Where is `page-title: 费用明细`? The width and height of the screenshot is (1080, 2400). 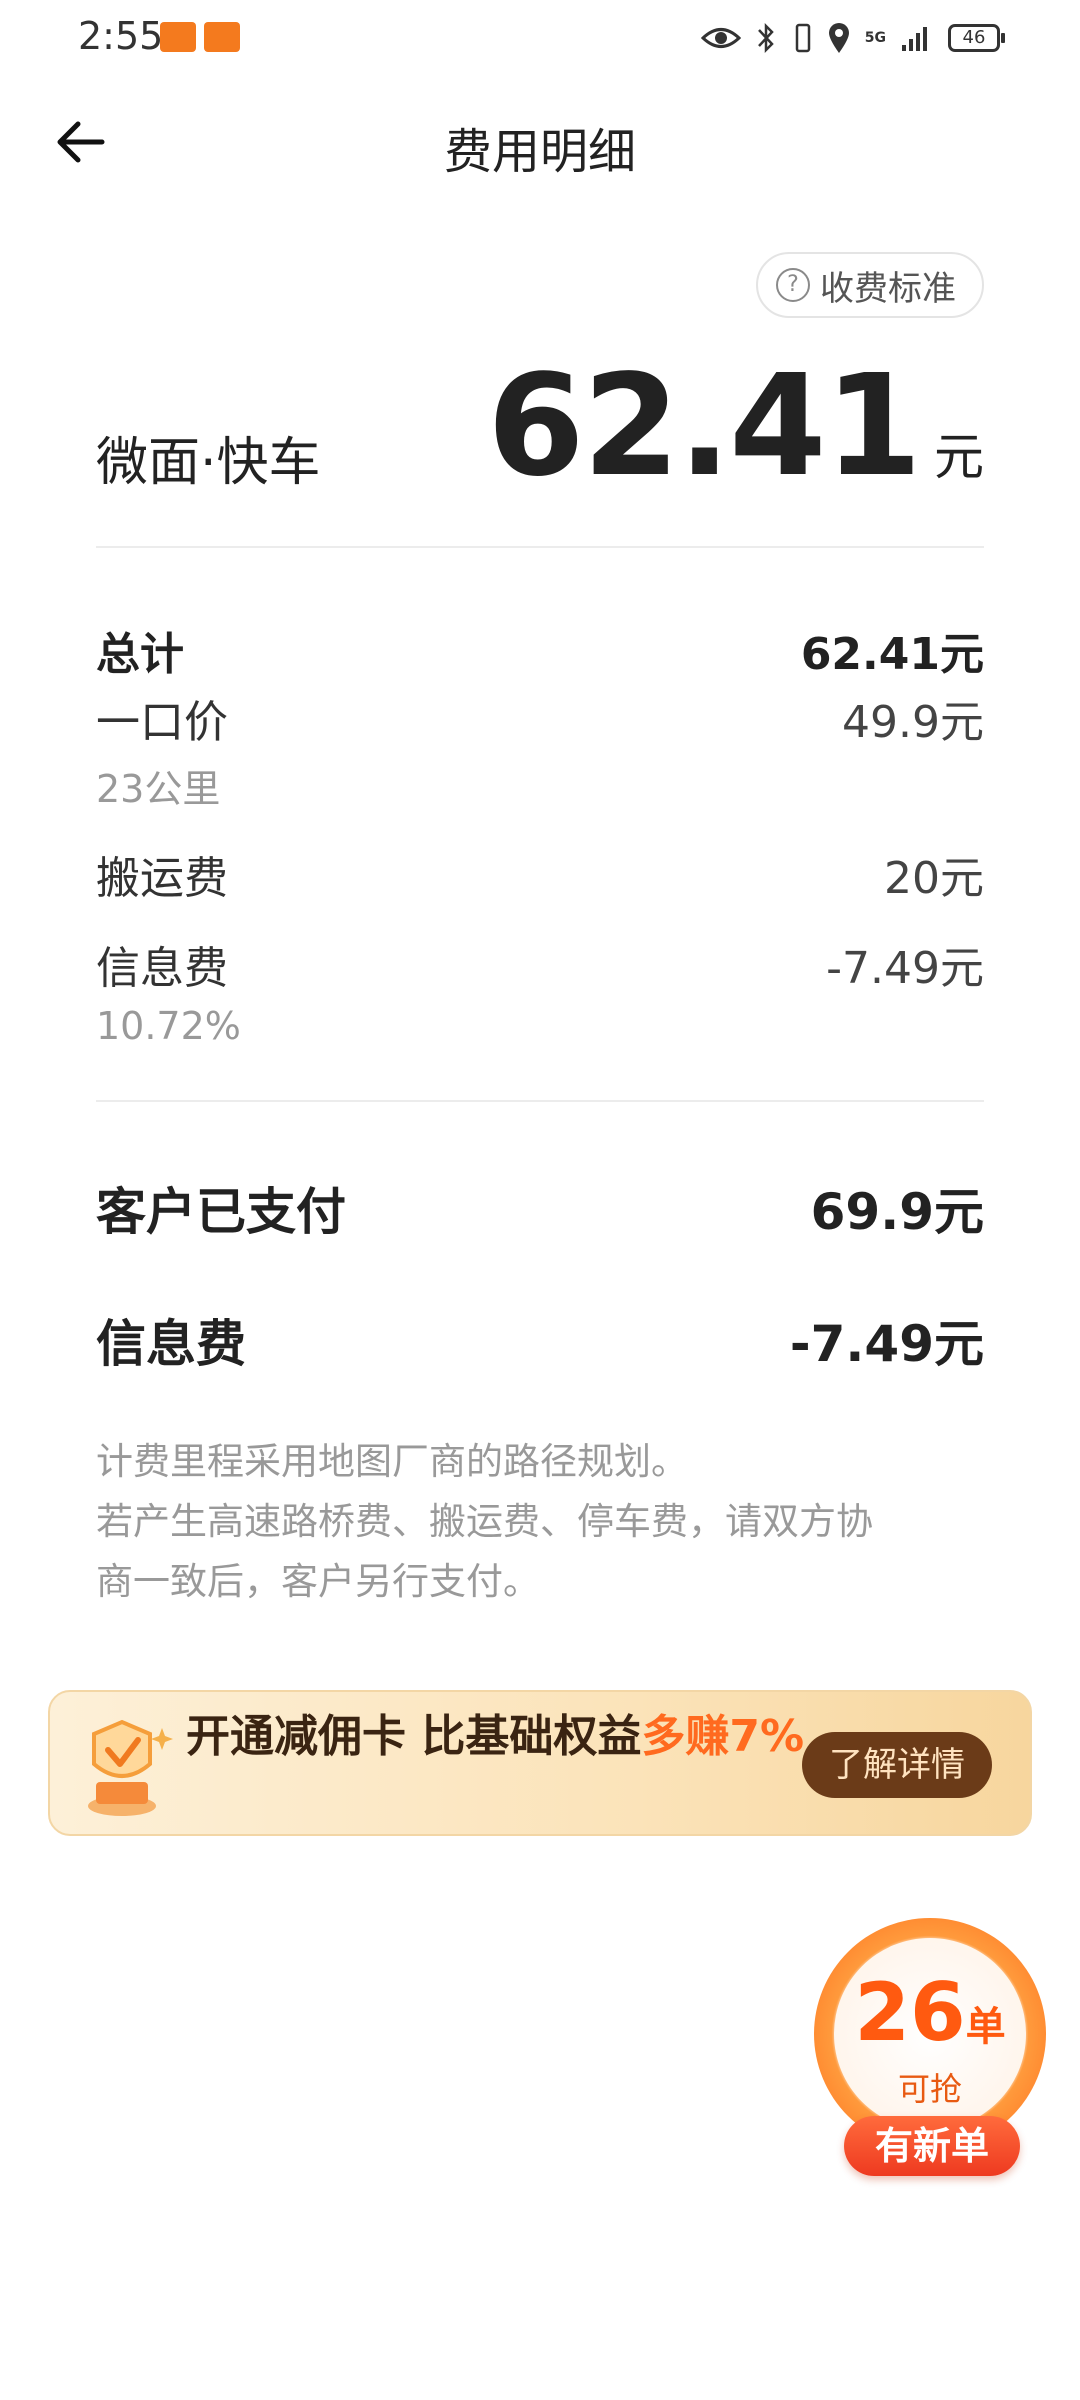
page-title: 费用明细 is located at coordinates (539, 152).